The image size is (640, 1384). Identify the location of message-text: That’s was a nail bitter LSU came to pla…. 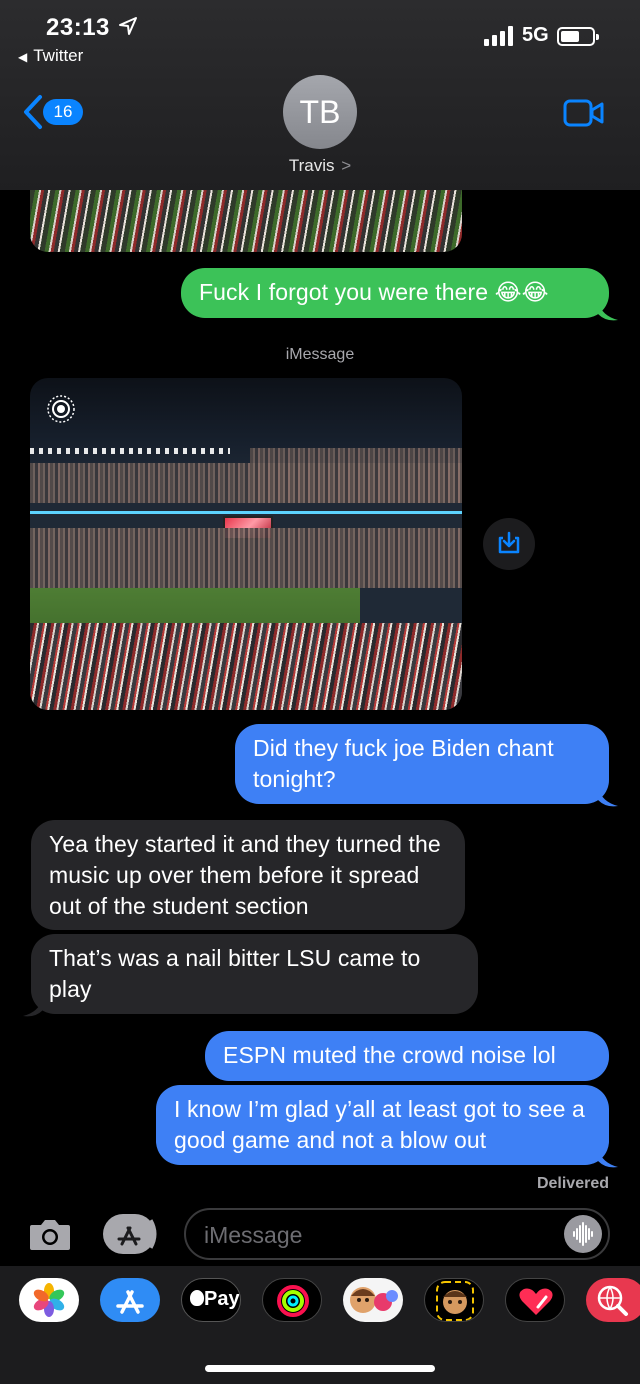
(235, 973).